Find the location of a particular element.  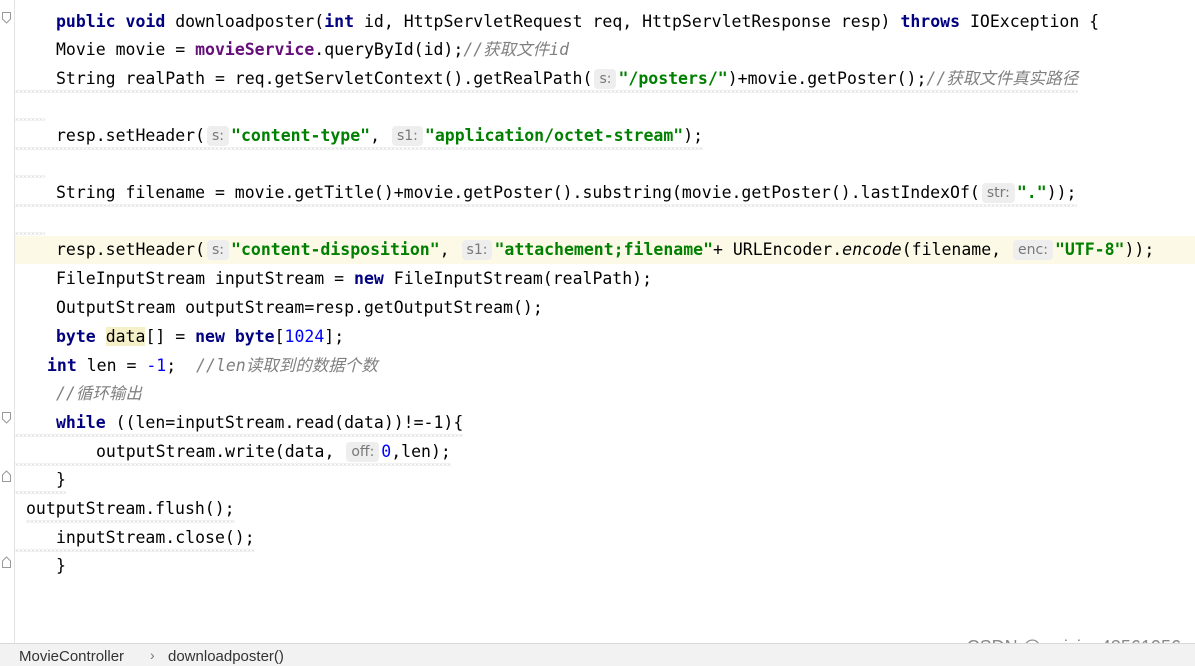

code-line-16: outputStream.write(data, off: 0,len); is located at coordinates (605, 452).